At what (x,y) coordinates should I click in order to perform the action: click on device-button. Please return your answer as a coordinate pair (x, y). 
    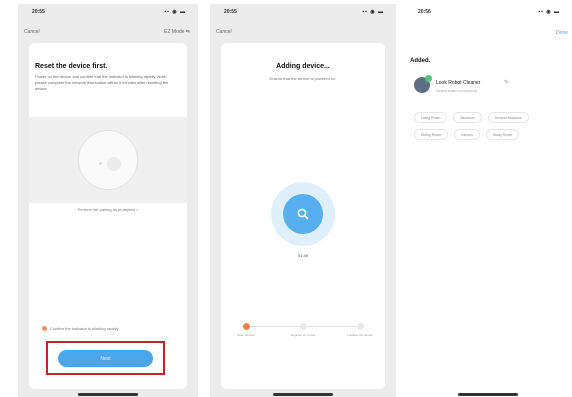
    Looking at the image, I should click on (114, 164).